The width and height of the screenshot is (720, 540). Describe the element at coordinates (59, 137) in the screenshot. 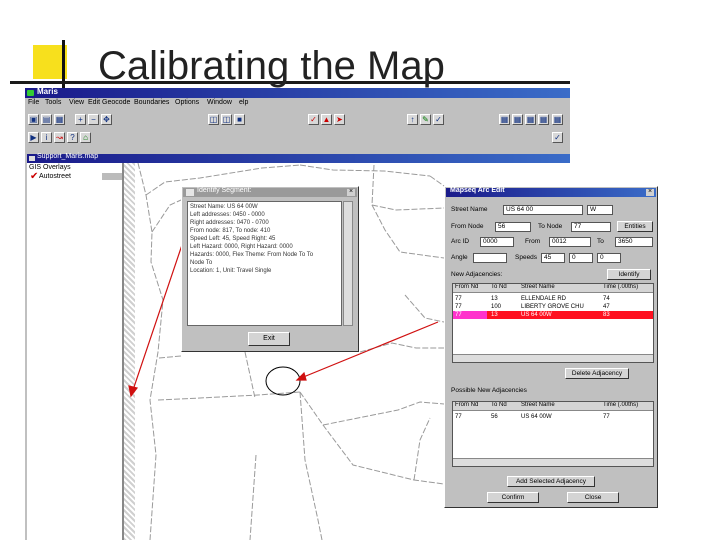

I see `tool-measure-icon: ↝` at that location.